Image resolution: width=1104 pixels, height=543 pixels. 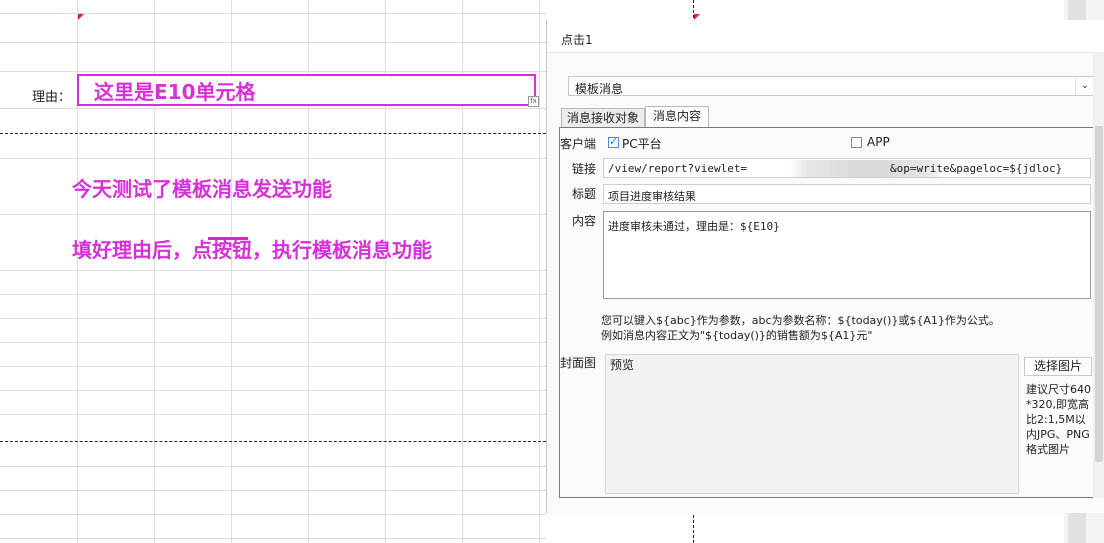 What do you see at coordinates (1084, 86) in the screenshot?
I see `chevron-down-icon: ⌄` at bounding box center [1084, 86].